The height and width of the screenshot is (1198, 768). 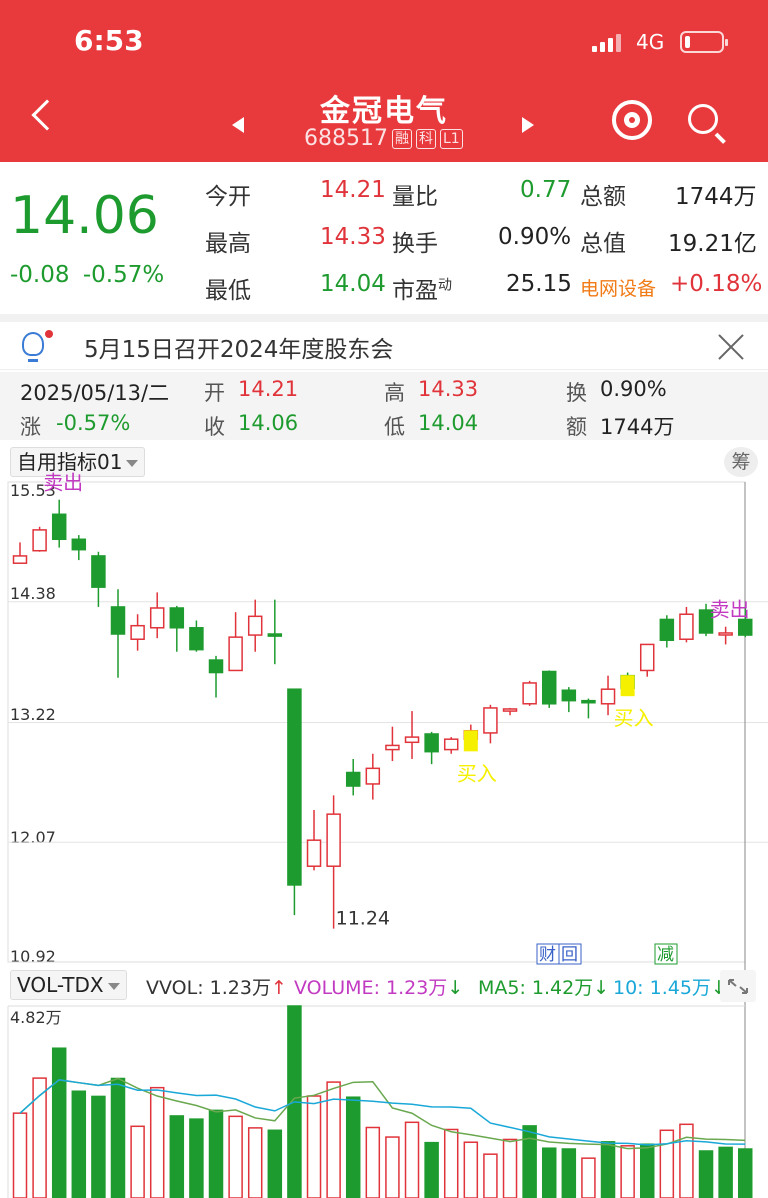 I want to click on volume-value: VOLUME: 1.23万↓, so click(x=379, y=988).